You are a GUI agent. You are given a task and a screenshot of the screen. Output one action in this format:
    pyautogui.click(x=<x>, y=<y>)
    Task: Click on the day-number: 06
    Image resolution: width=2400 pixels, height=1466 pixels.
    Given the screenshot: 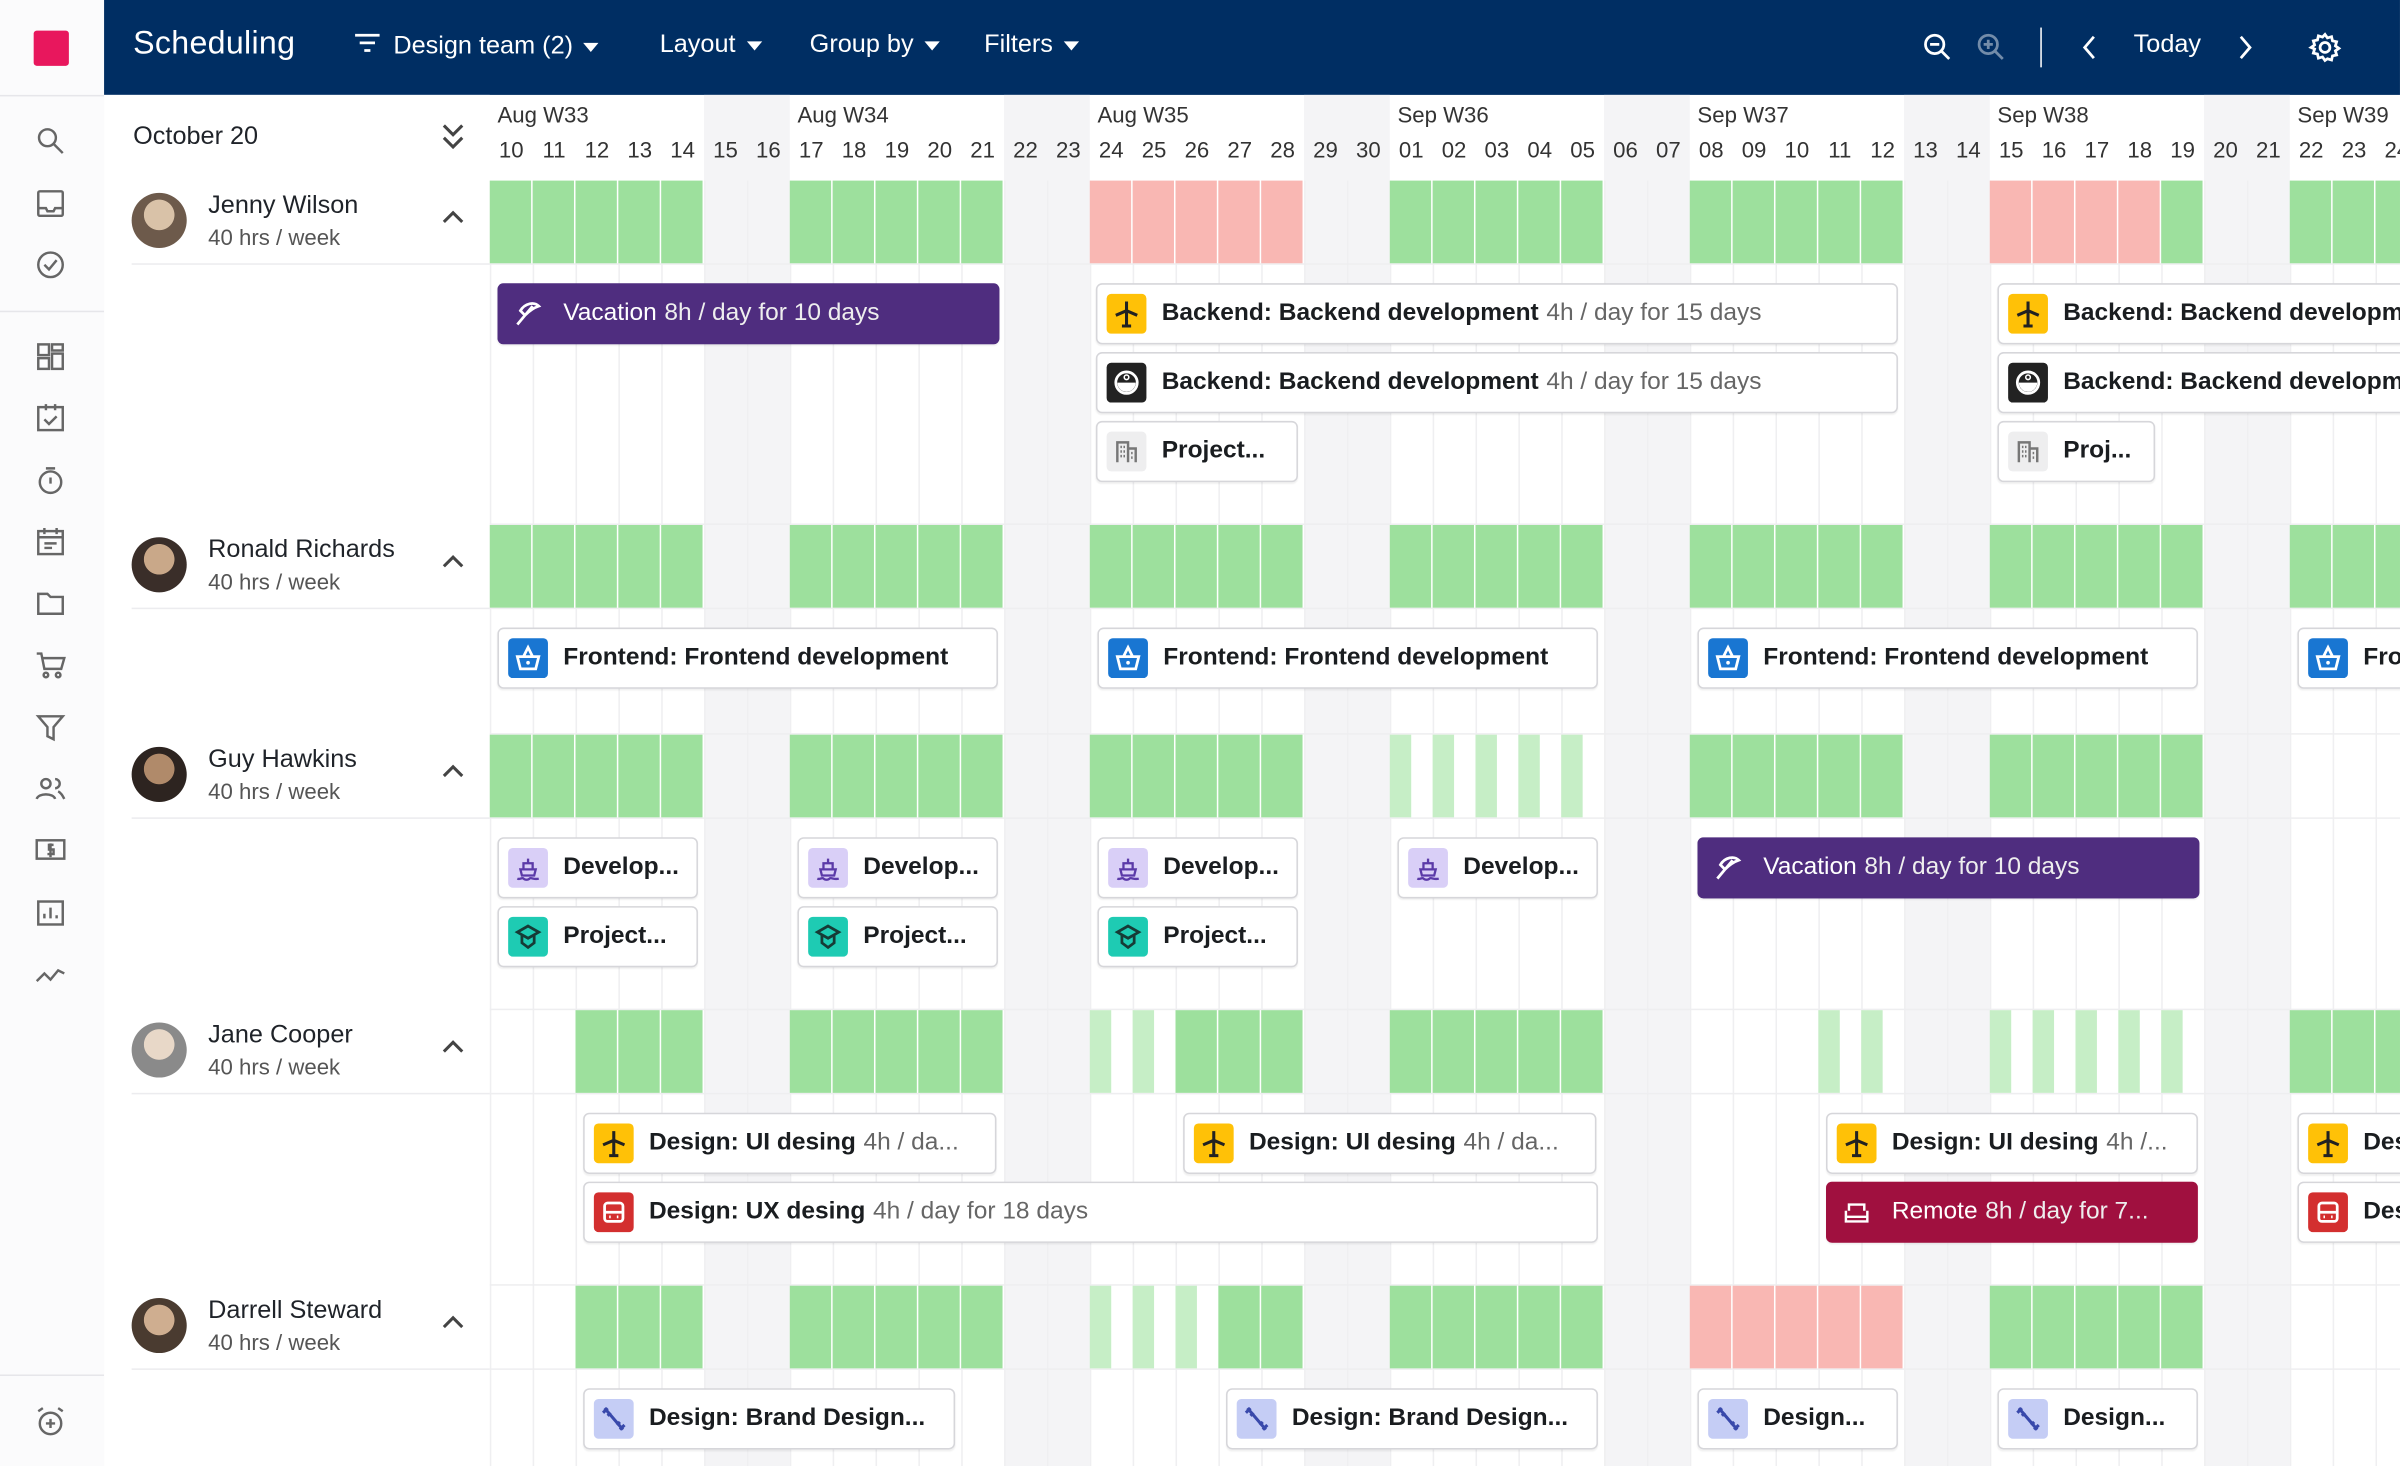 What is the action you would take?
    pyautogui.click(x=1625, y=151)
    